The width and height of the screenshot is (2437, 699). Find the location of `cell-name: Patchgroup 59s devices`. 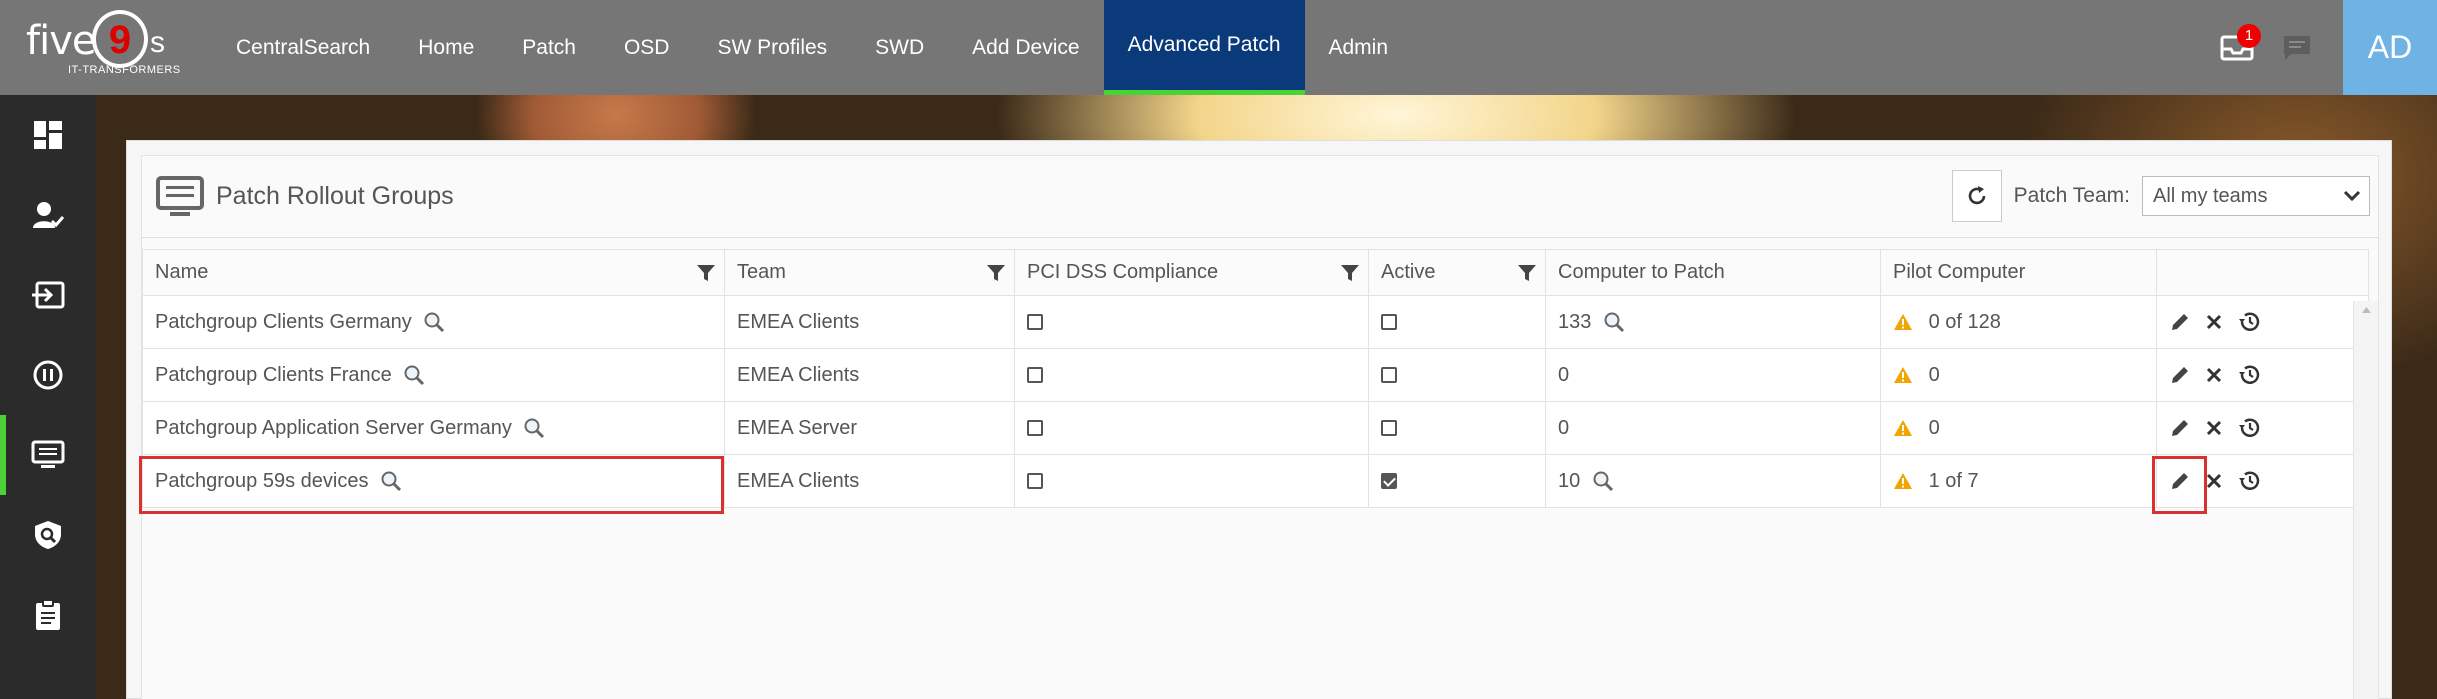

cell-name: Patchgroup 59s devices is located at coordinates (433, 481).